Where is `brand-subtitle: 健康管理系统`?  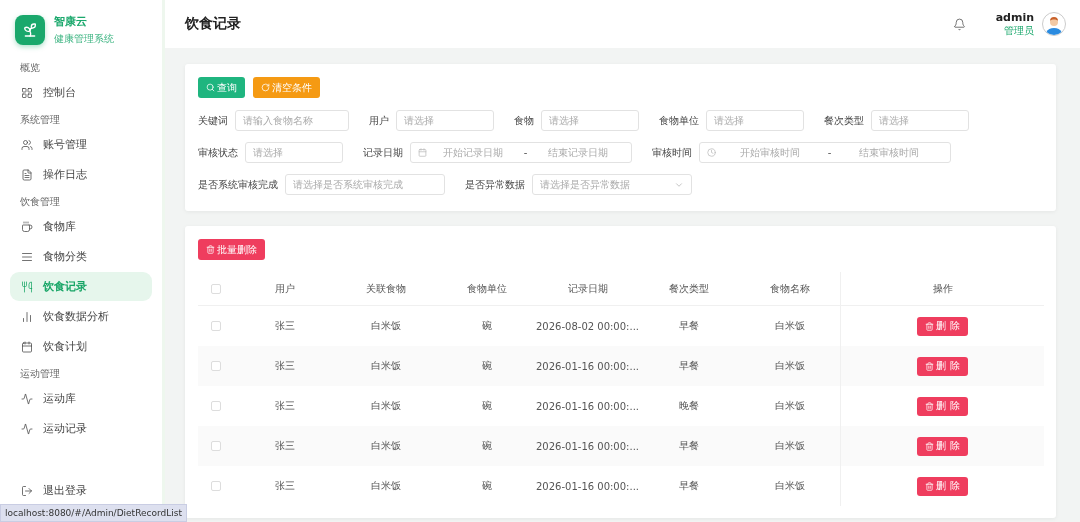 brand-subtitle: 健康管理系统 is located at coordinates (84, 39).